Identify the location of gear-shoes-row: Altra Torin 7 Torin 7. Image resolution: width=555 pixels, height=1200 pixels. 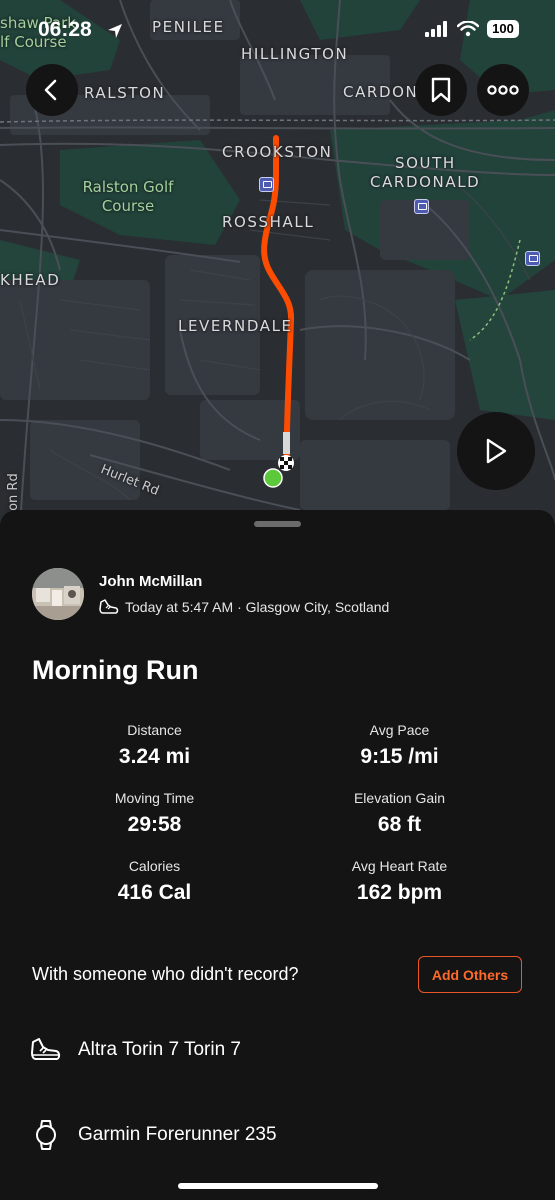
(135, 1050).